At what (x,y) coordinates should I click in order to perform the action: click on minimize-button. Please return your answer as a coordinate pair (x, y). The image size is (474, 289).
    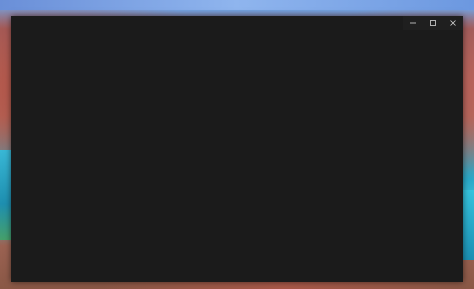
    Looking at the image, I should click on (413, 23).